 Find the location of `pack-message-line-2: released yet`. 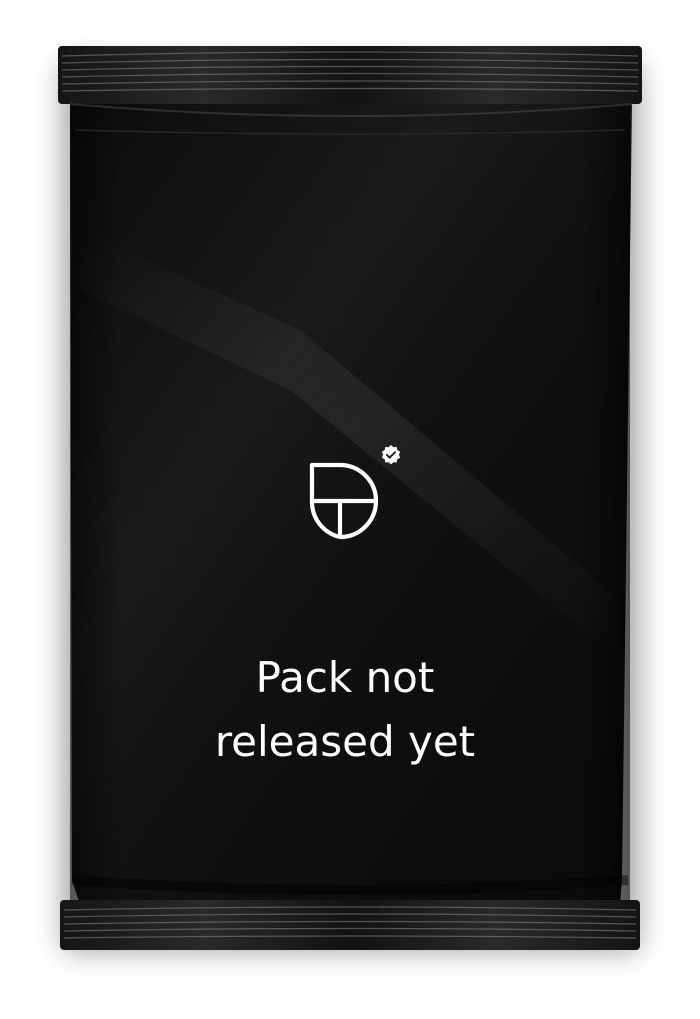

pack-message-line-2: released yet is located at coordinates (345, 741).